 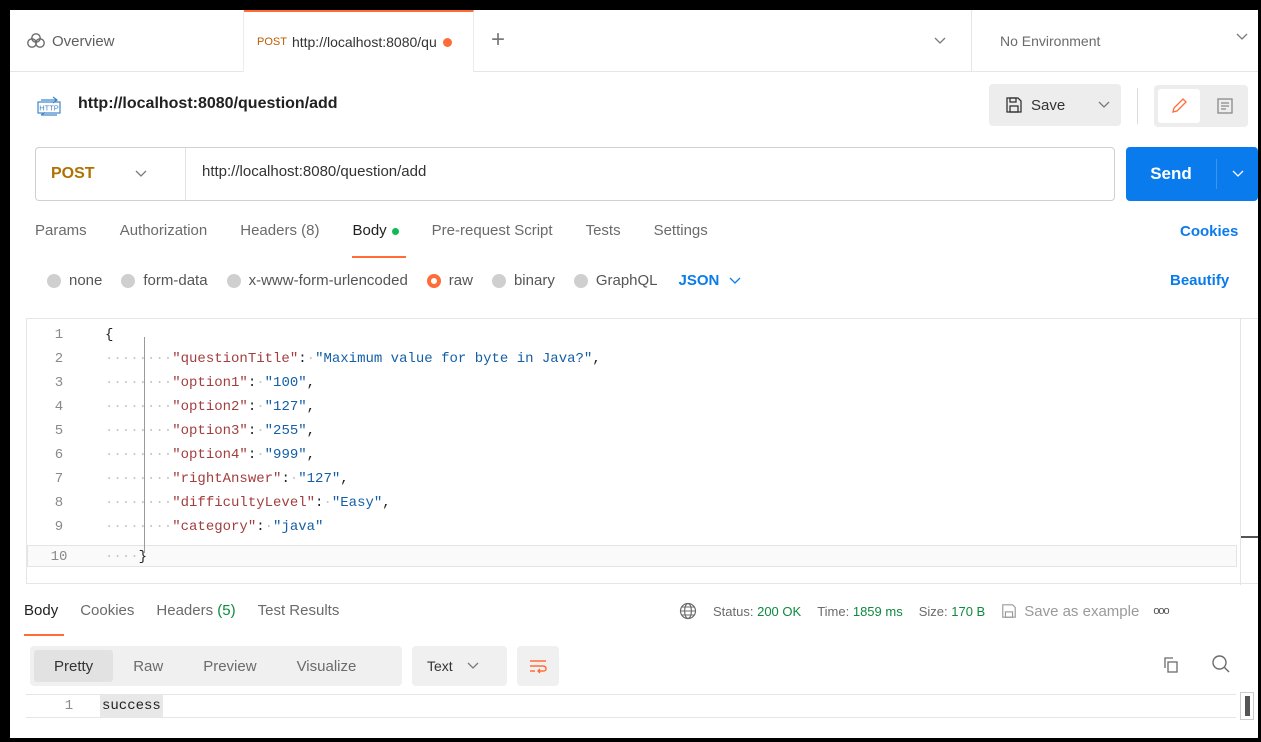 What do you see at coordinates (185, 610) in the screenshot?
I see `response-tab-headers-label: Headers` at bounding box center [185, 610].